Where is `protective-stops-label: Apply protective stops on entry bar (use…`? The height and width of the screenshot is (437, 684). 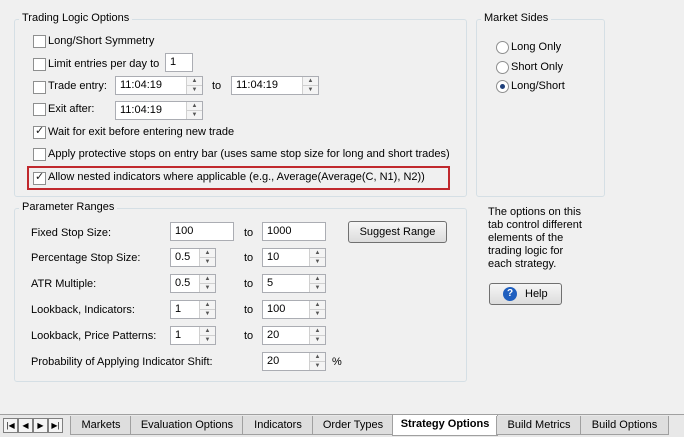 protective-stops-label: Apply protective stops on entry bar (use… is located at coordinates (249, 154).